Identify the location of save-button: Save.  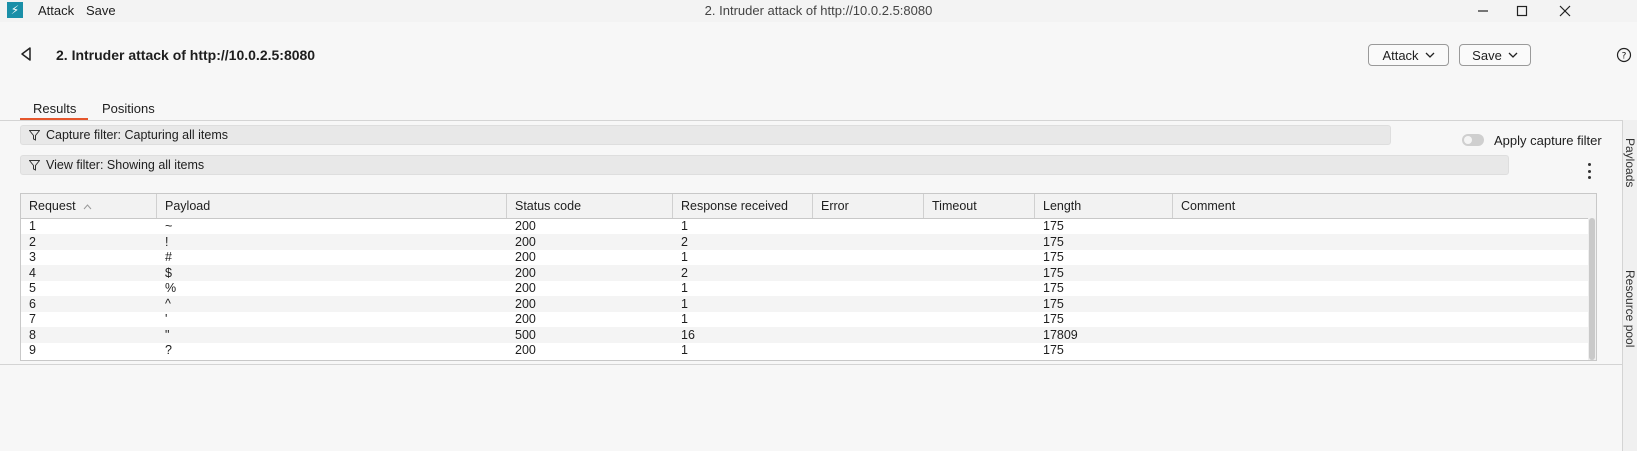
(1495, 55).